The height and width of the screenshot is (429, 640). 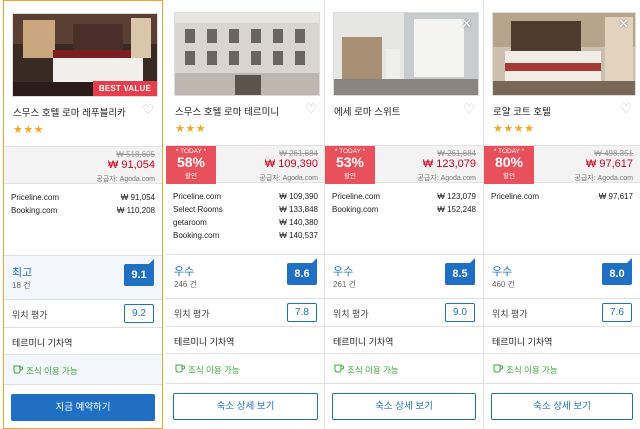 I want to click on price-panel: ₩ 518,605 ₩ 91,054 공급자: Agoda.com, so click(x=83, y=165).